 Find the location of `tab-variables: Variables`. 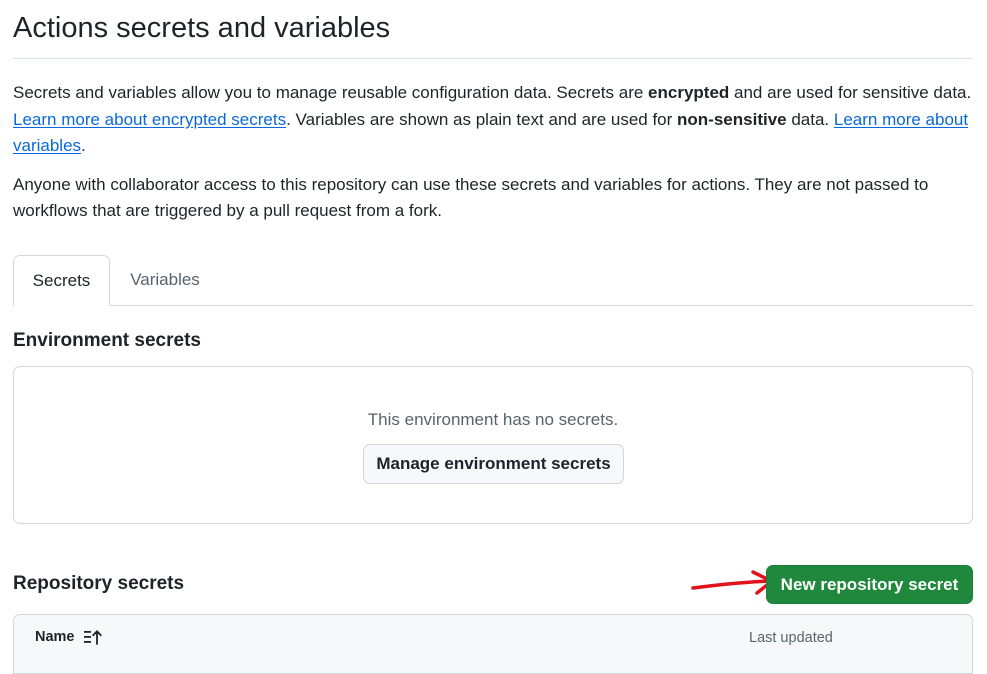

tab-variables: Variables is located at coordinates (165, 280).